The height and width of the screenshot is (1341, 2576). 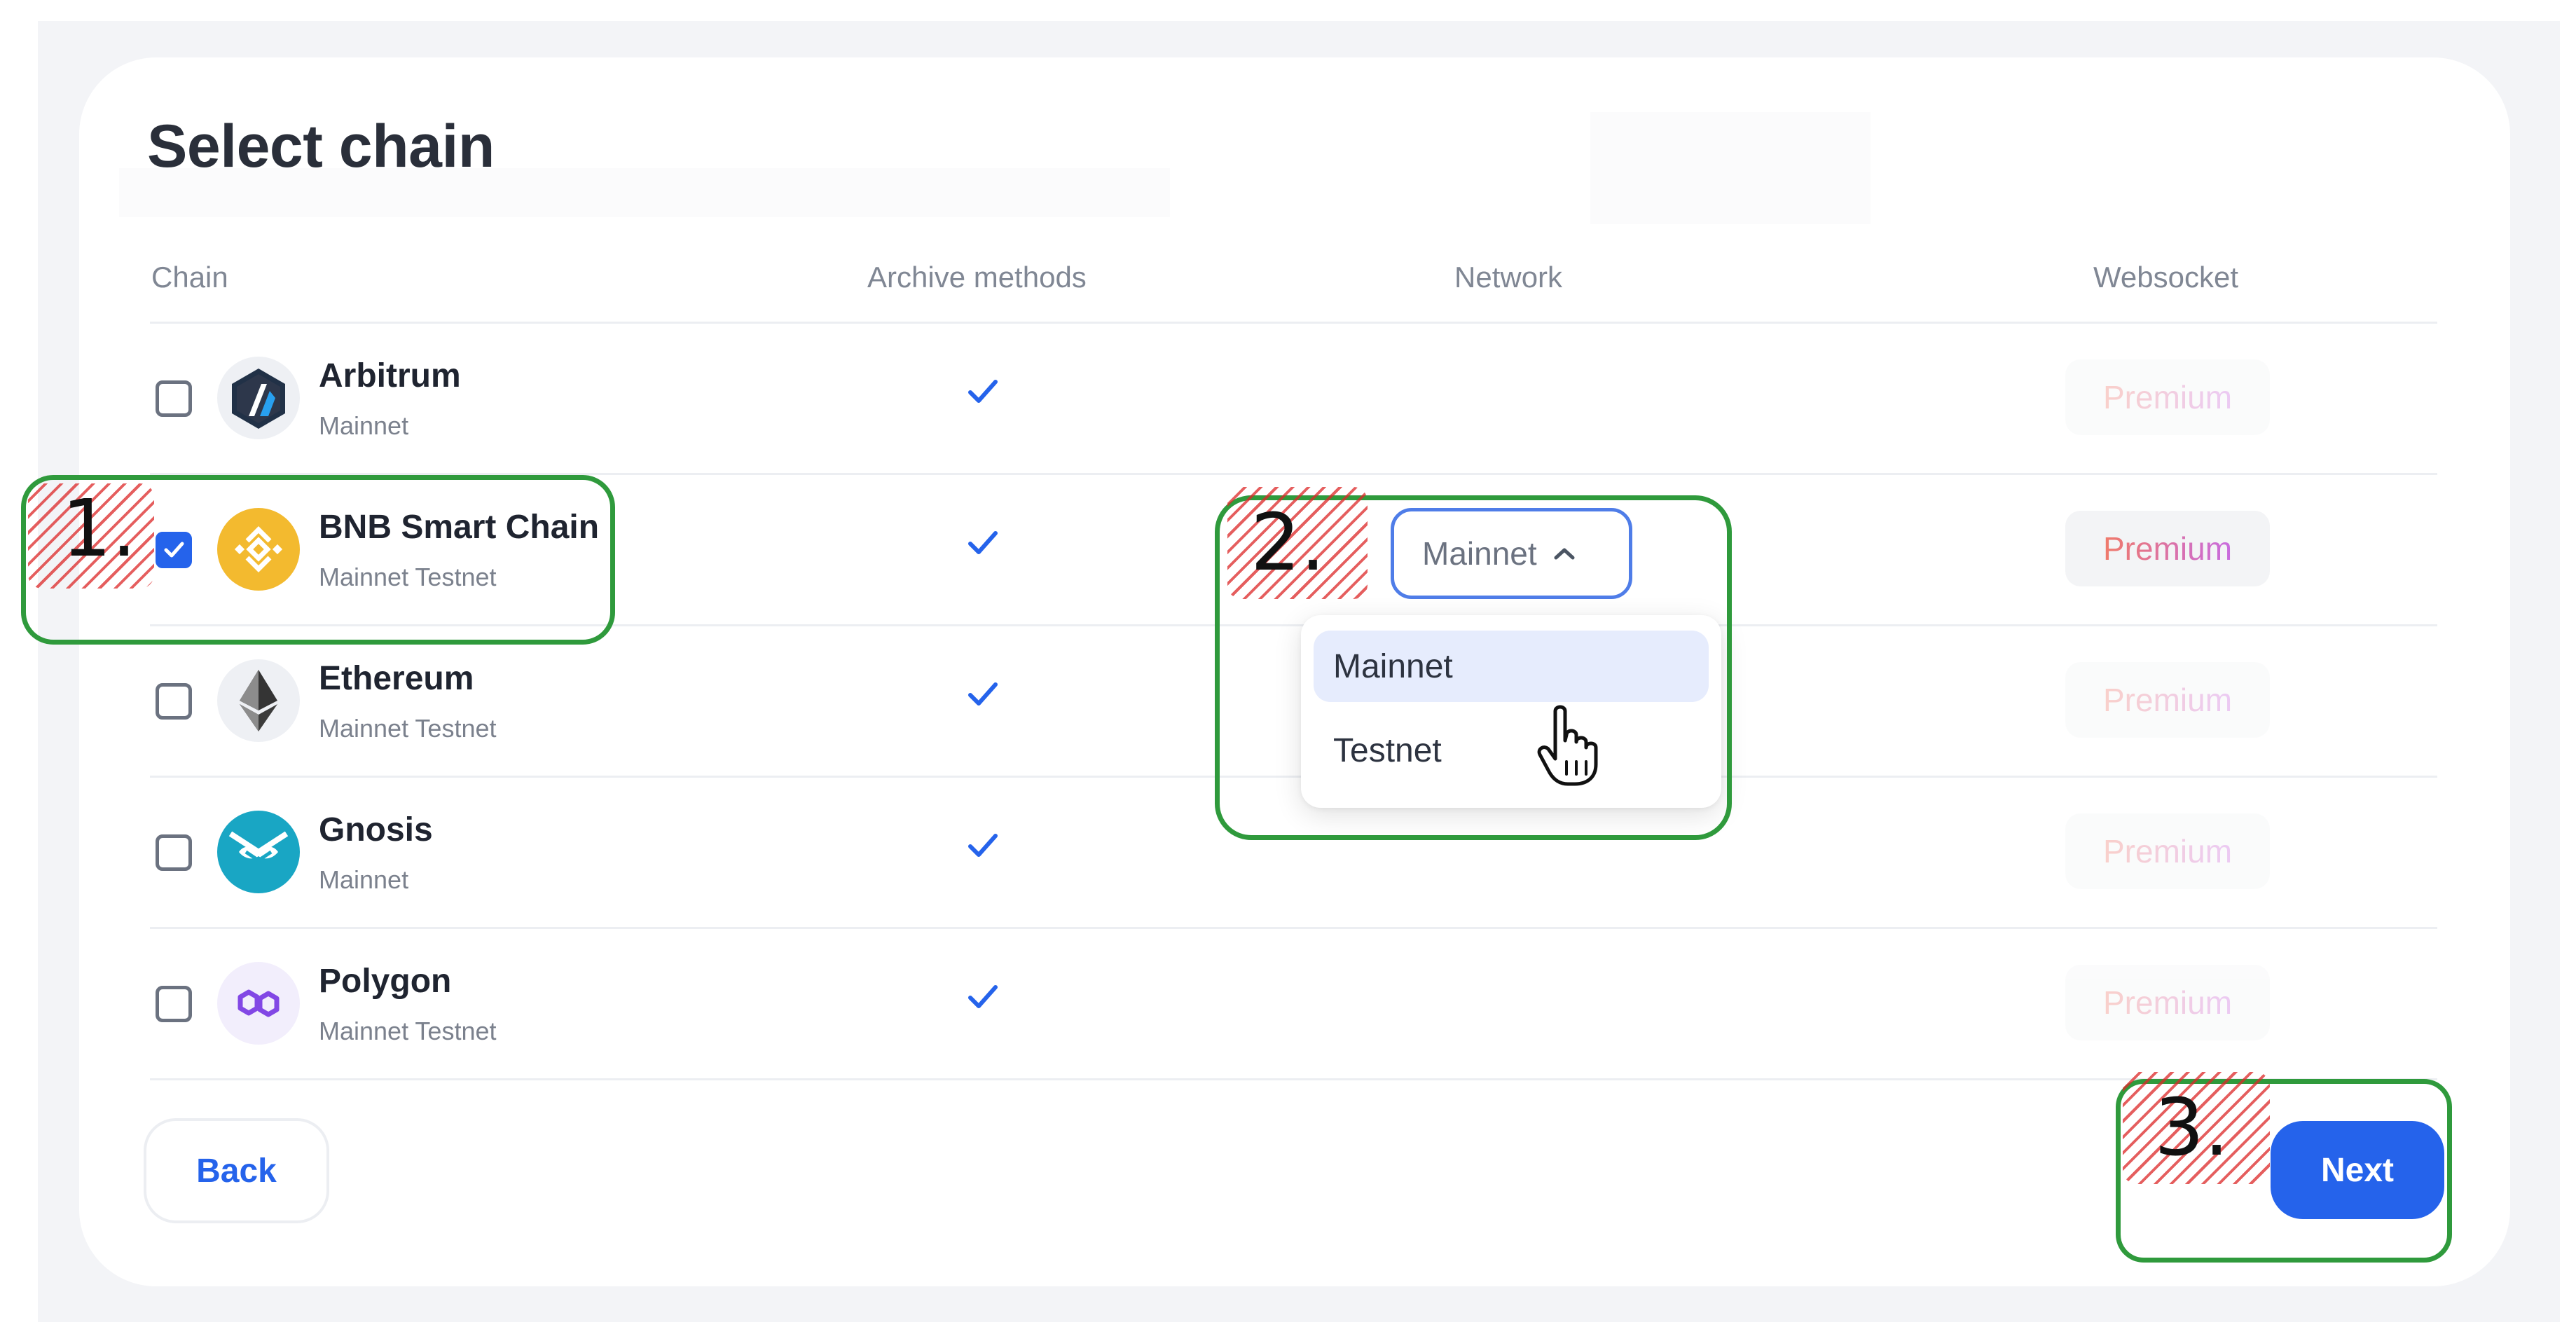 What do you see at coordinates (189, 277) in the screenshot?
I see `column-header-chain: Chain` at bounding box center [189, 277].